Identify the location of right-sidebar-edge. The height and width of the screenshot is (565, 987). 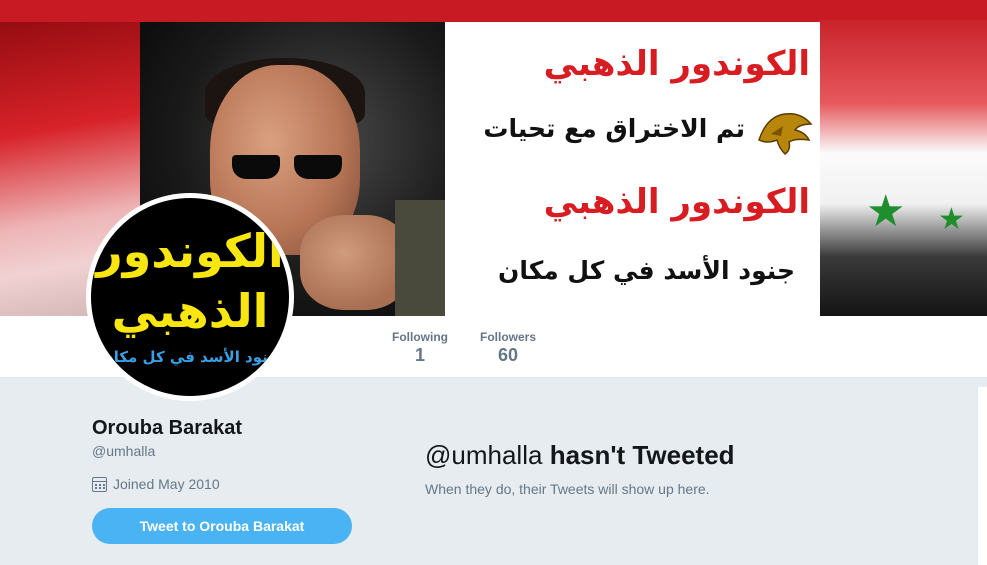
(982, 476).